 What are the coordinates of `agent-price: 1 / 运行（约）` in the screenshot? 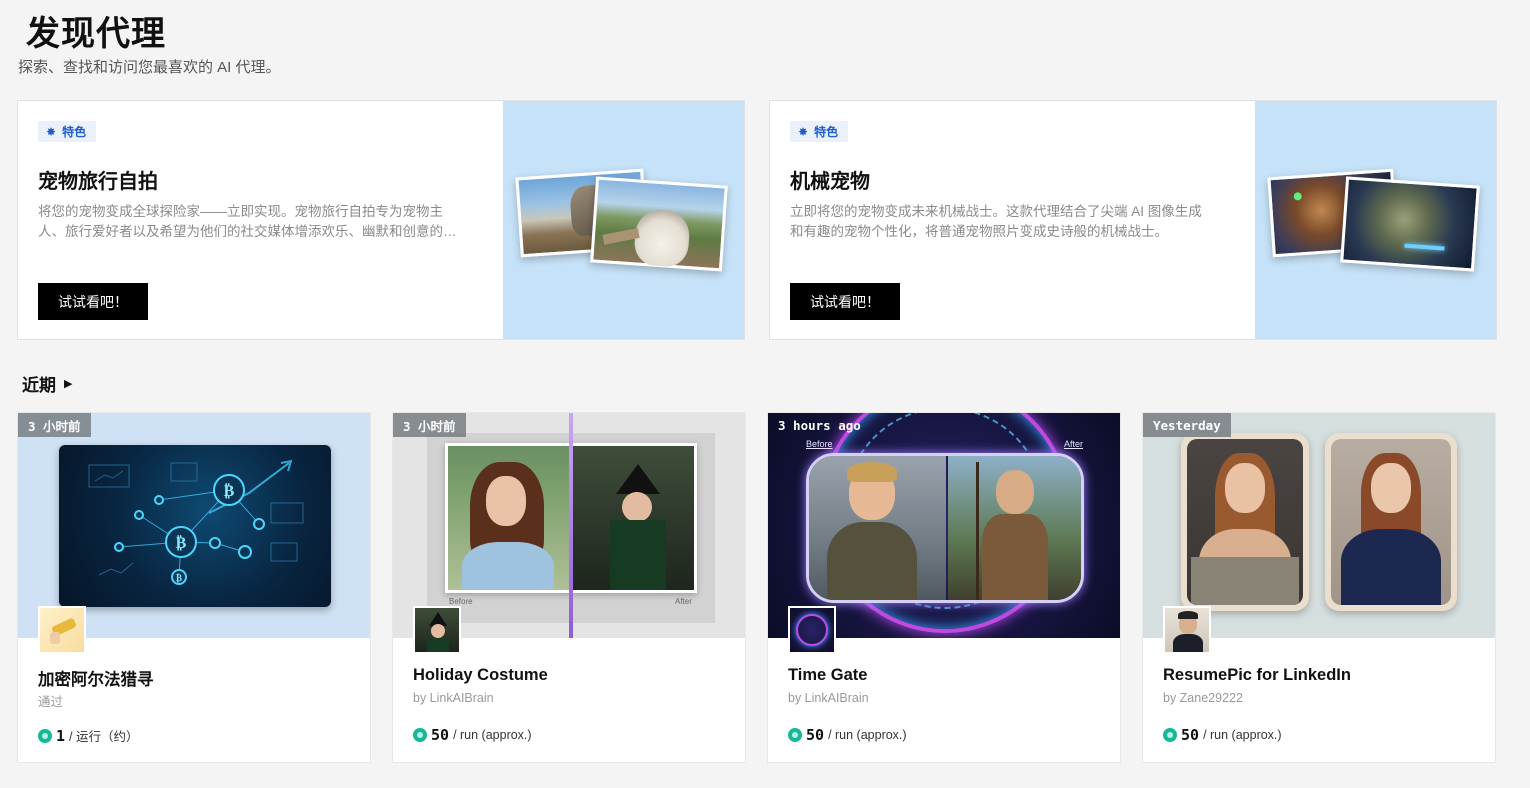 It's located at (88, 735).